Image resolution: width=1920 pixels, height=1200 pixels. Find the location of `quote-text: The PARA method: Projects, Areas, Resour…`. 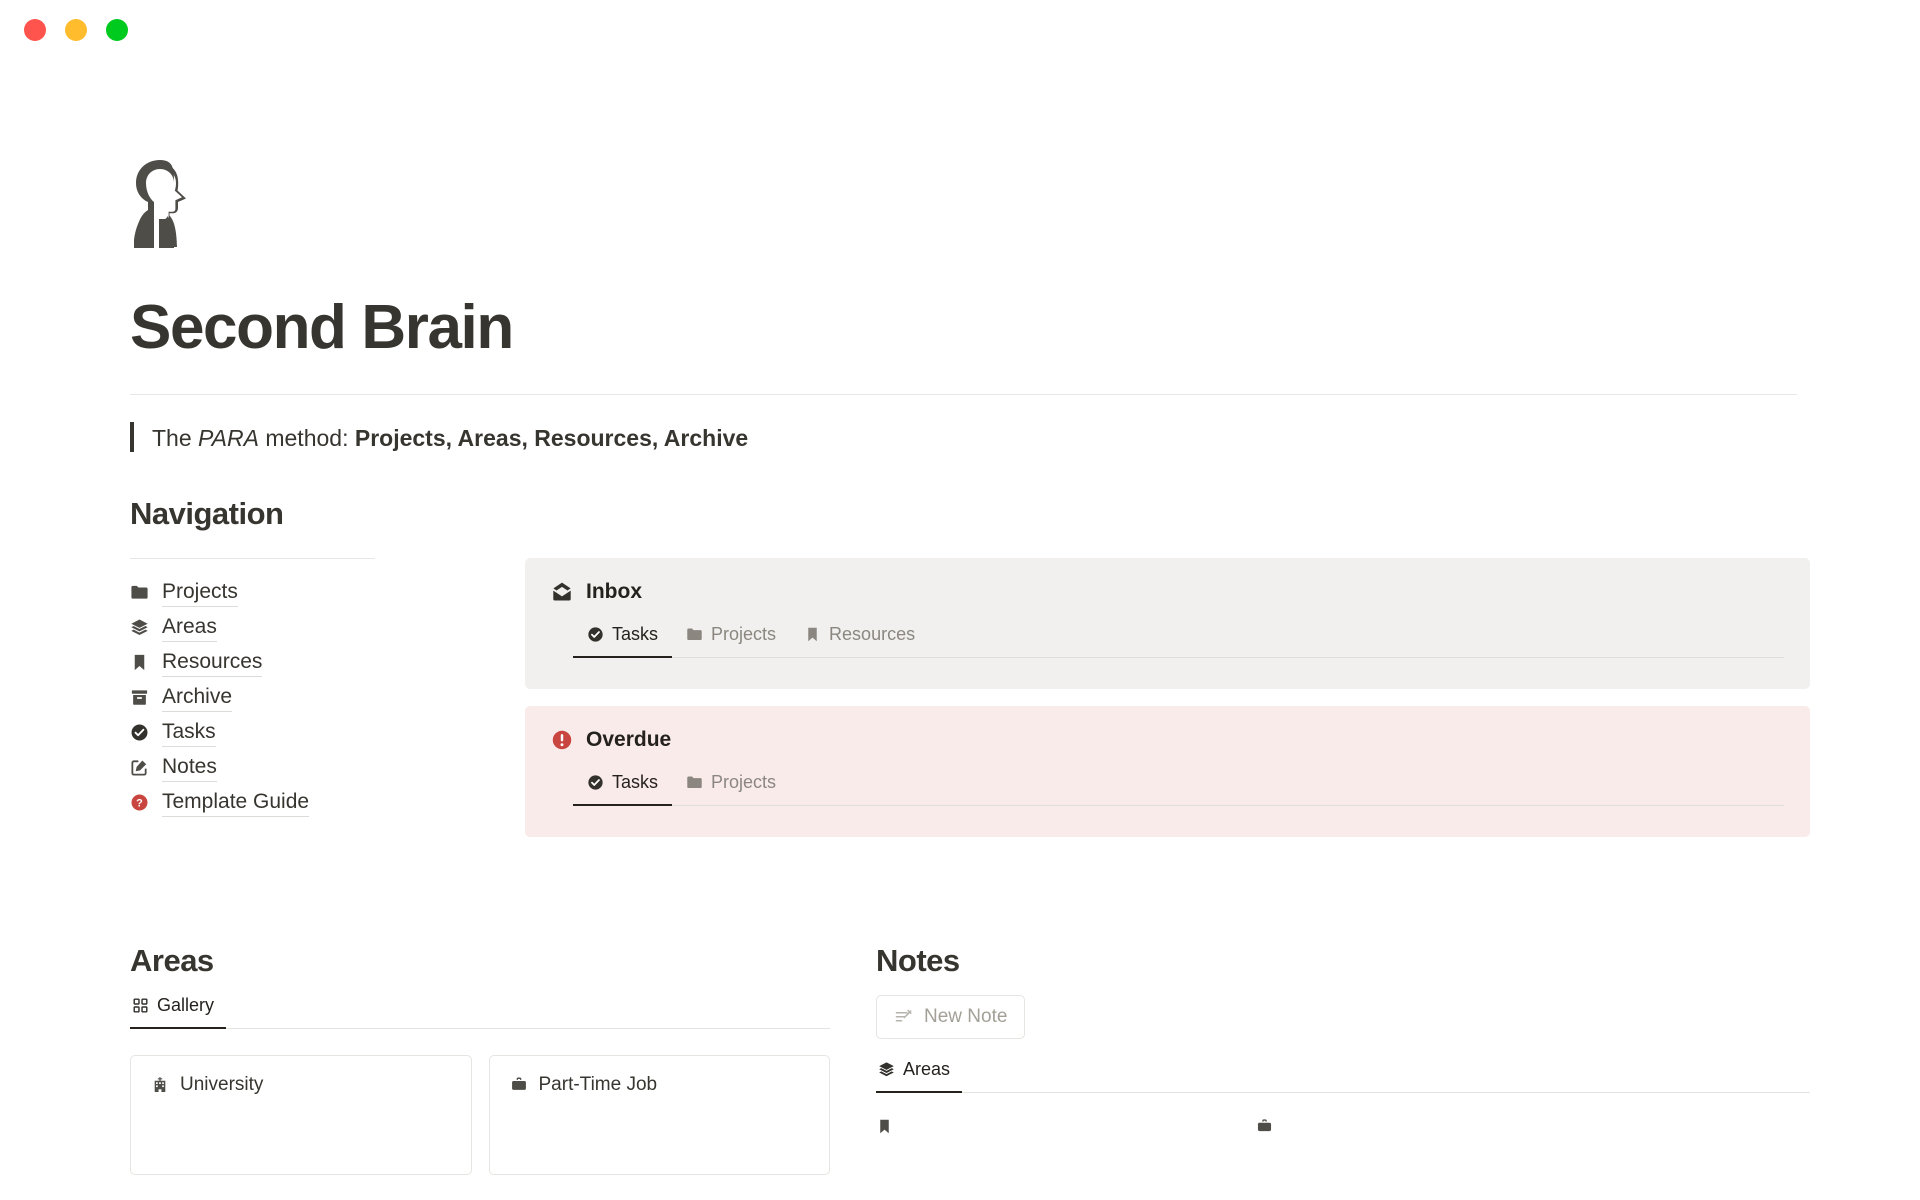

quote-text: The PARA method: Projects, Areas, Resour… is located at coordinates (450, 438).